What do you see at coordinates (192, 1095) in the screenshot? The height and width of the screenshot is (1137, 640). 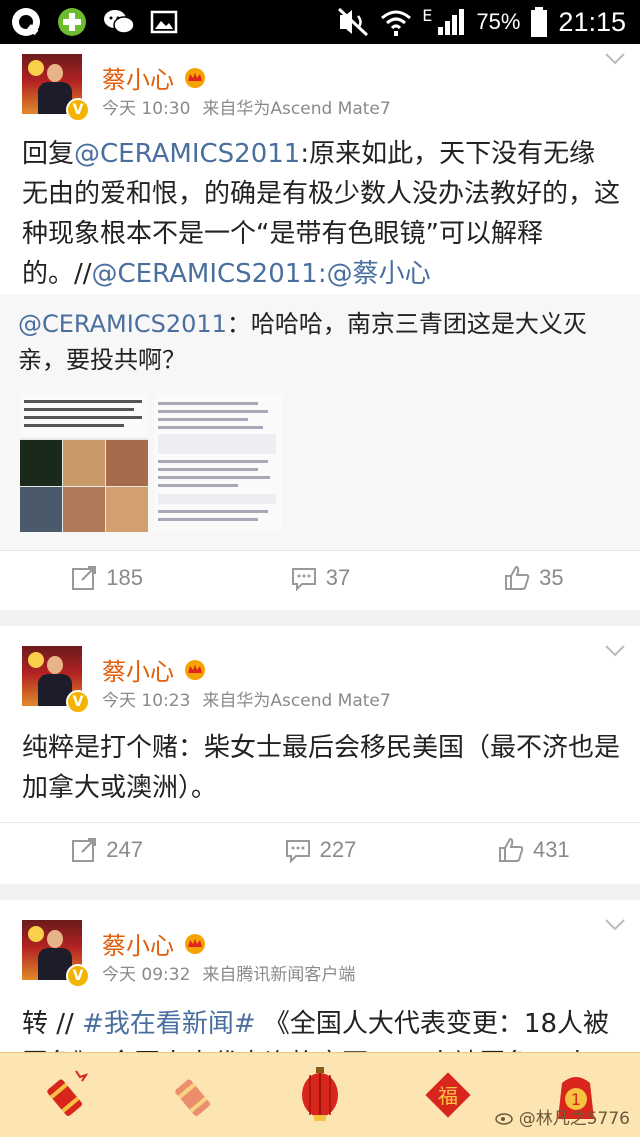 I see `firecracker-faded-icon` at bounding box center [192, 1095].